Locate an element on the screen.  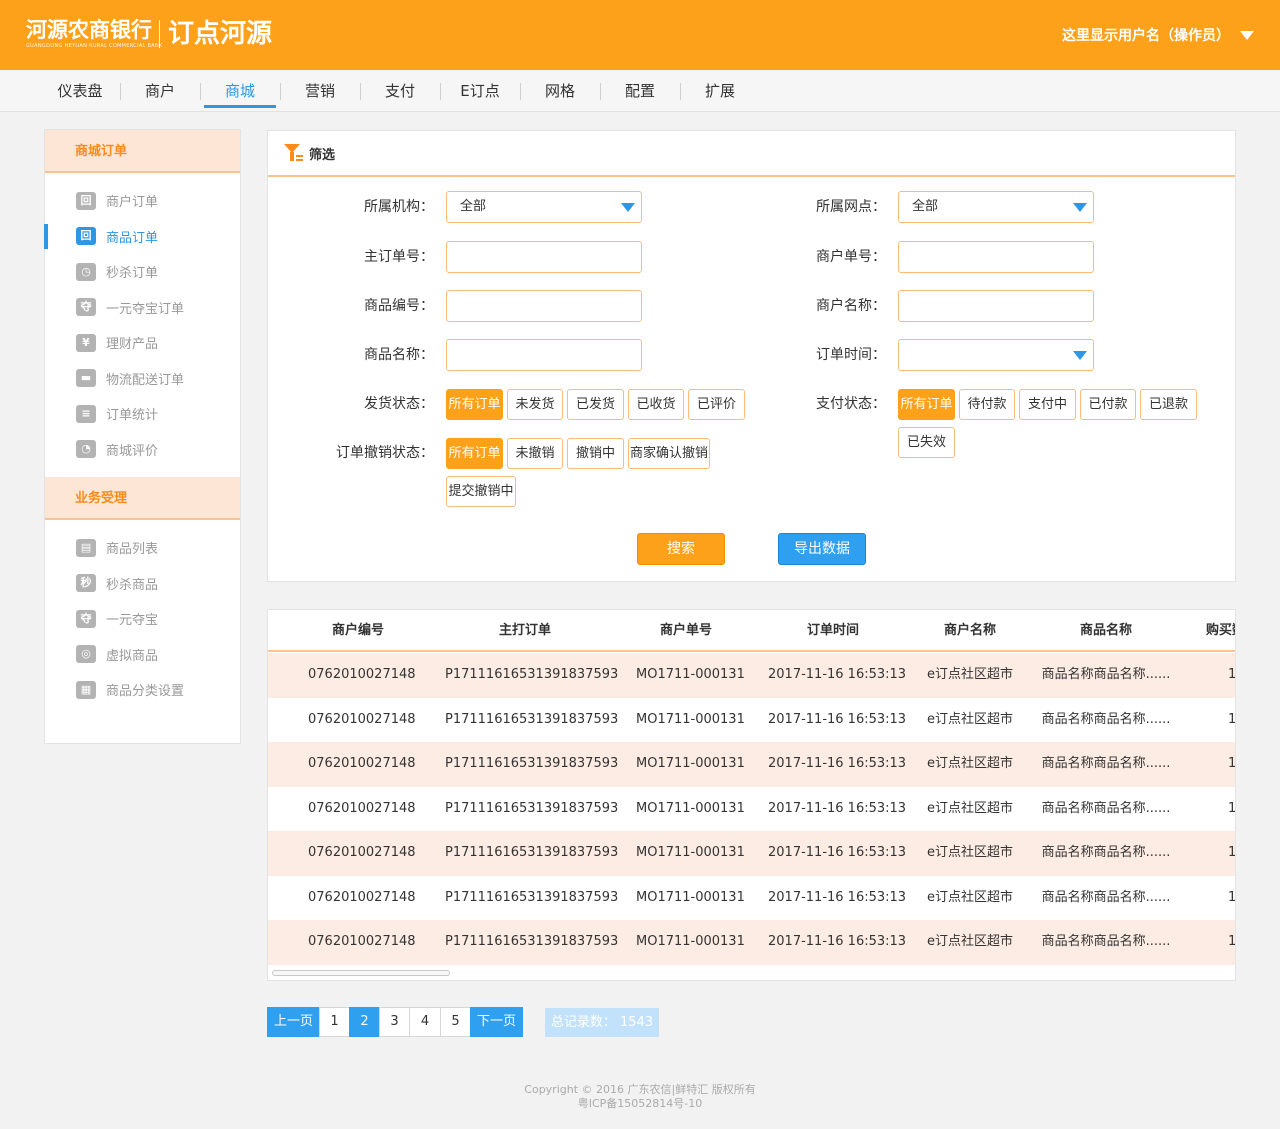
merchant-name-label: 商户名称： is located at coordinates (851, 306).